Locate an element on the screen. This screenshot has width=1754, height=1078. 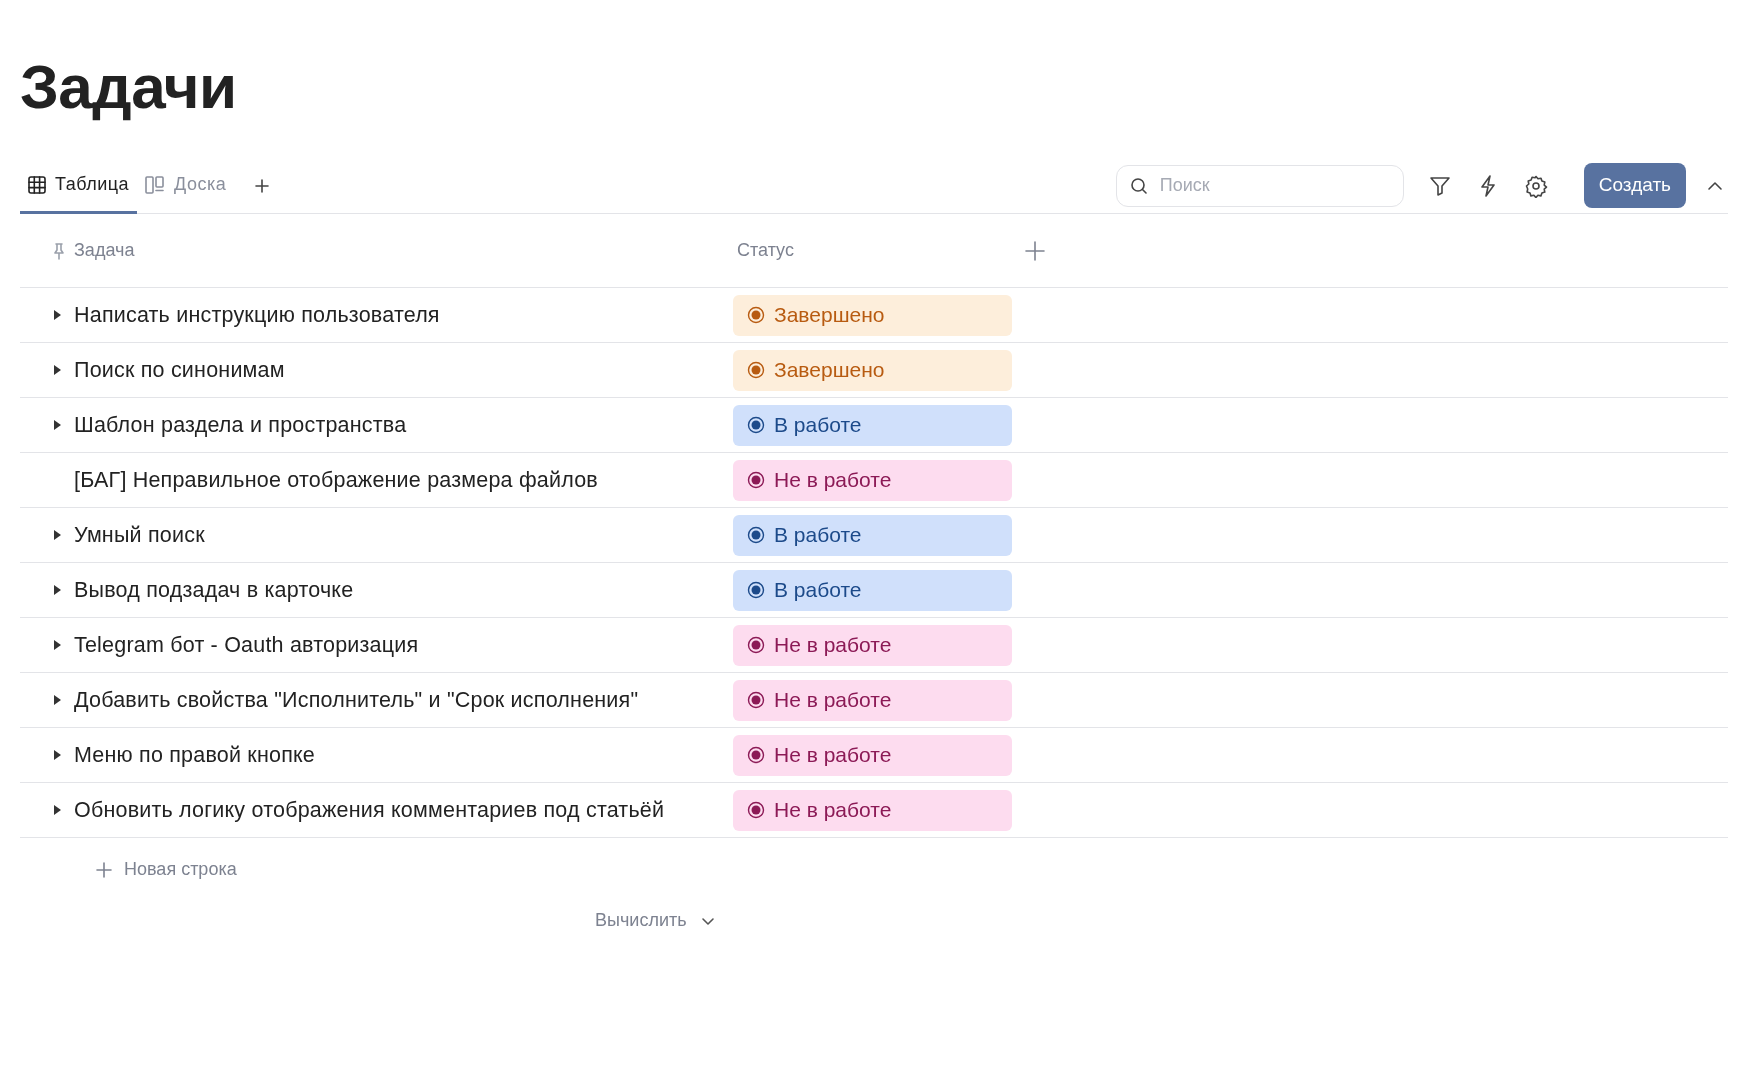
task-name: Написать инструкцию пользователя is located at coordinates (257, 315).